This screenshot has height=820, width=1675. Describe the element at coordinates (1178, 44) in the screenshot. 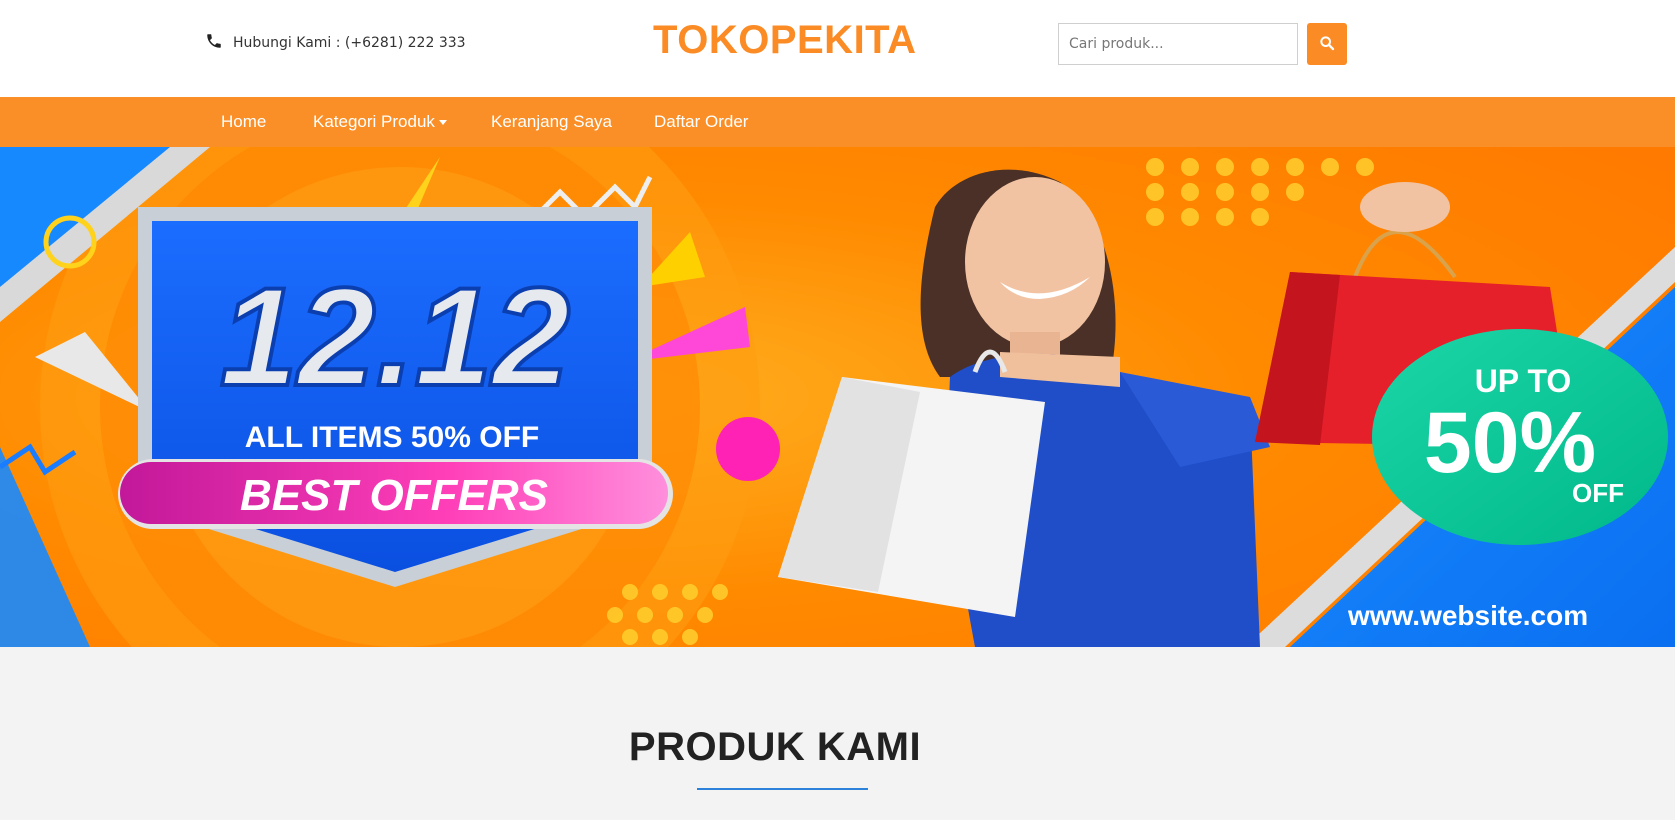

I see `search-input` at that location.